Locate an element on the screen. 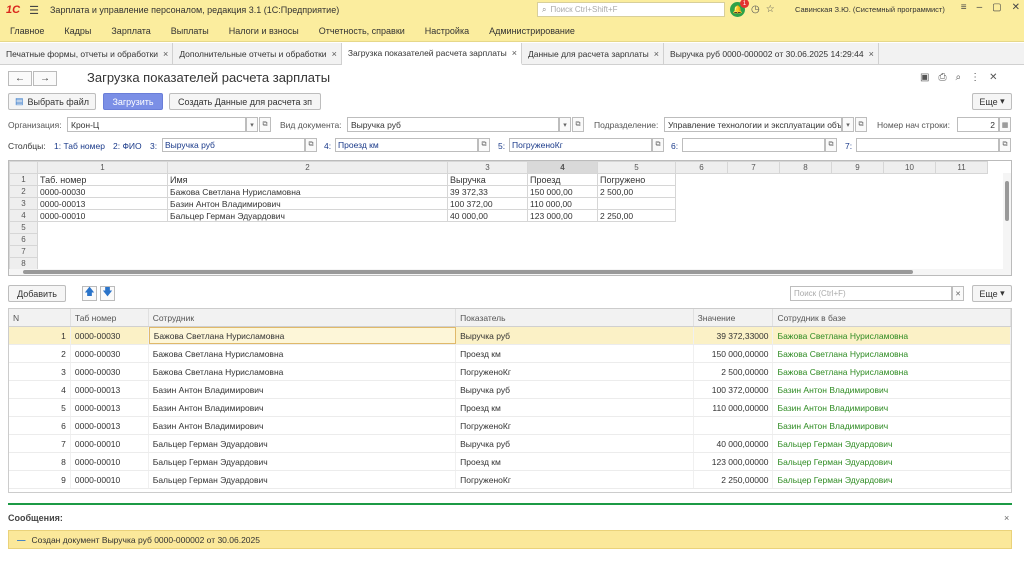 This screenshot has height=561, width=1024. table-more-button: Еще ▾ is located at coordinates (992, 293).